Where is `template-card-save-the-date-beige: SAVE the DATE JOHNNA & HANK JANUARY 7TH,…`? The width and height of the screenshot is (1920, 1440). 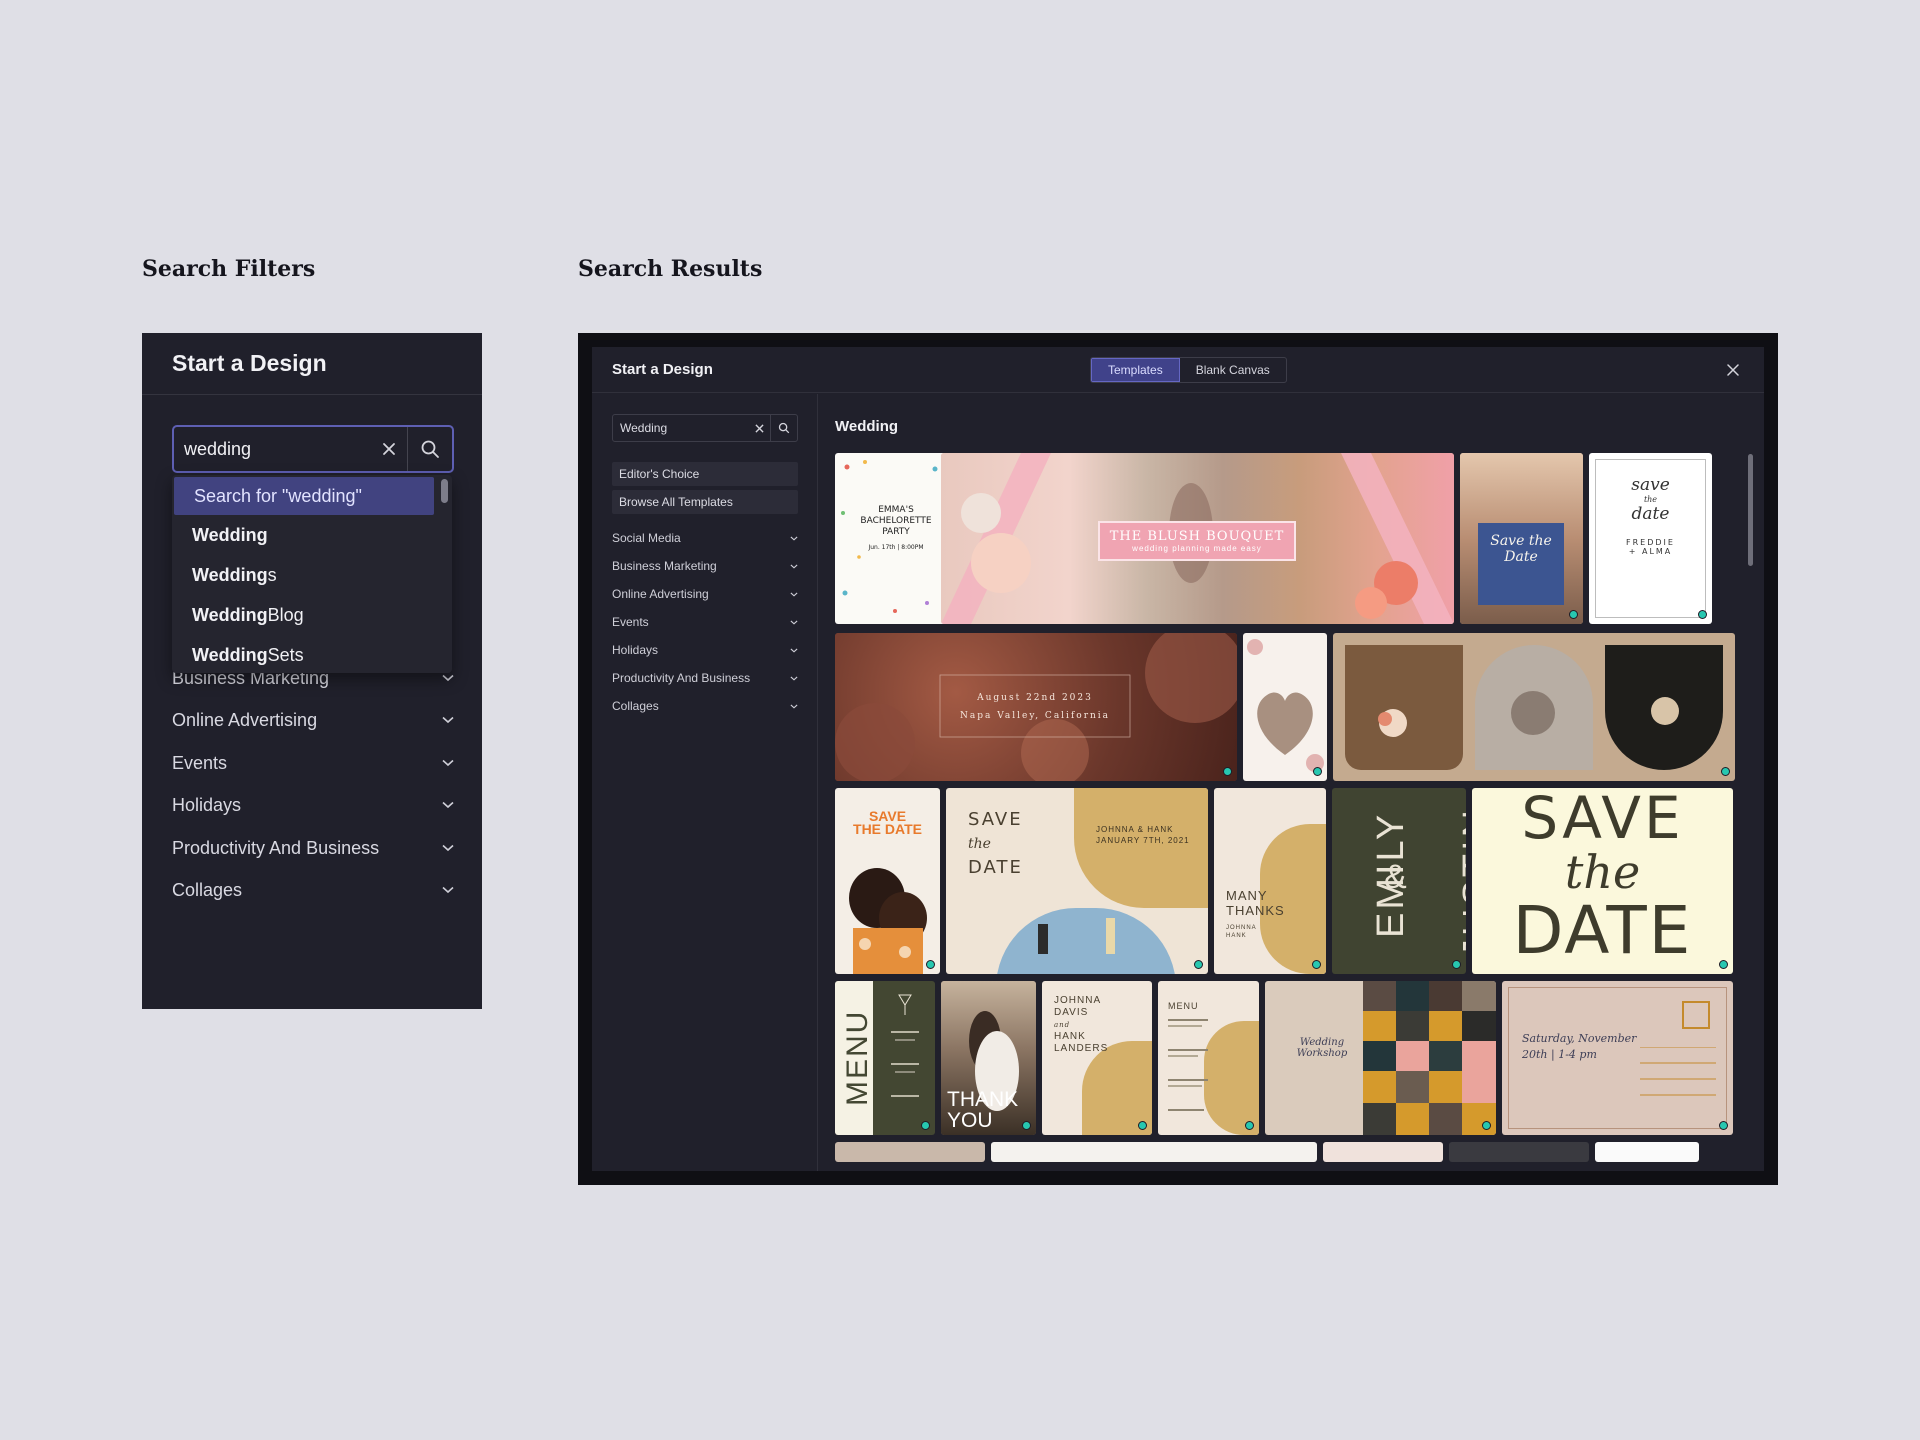
template-card-save-the-date-beige: SAVE the DATE JOHNNA & HANK JANUARY 7TH,… is located at coordinates (1077, 881).